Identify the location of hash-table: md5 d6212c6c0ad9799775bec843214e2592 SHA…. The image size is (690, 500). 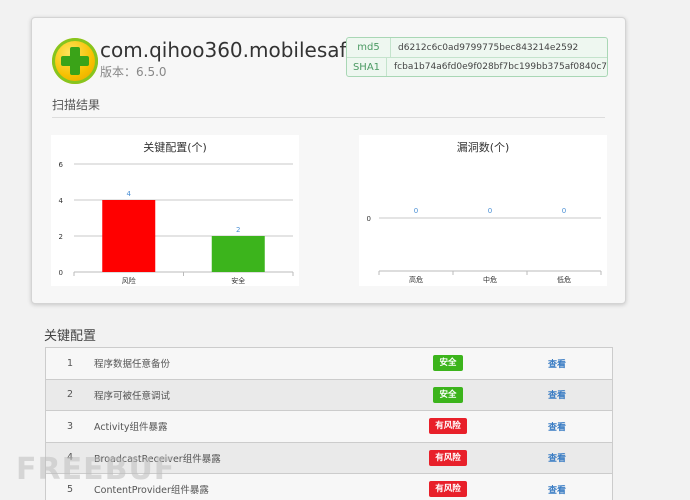
(477, 57).